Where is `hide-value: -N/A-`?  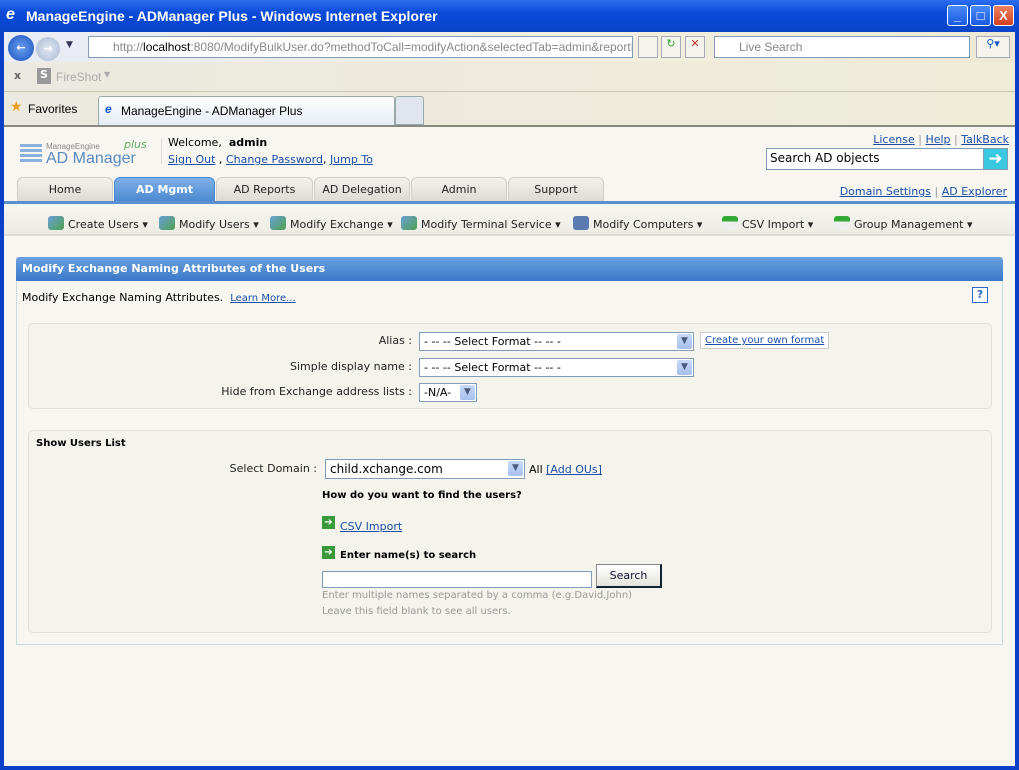 hide-value: -N/A- is located at coordinates (438, 392).